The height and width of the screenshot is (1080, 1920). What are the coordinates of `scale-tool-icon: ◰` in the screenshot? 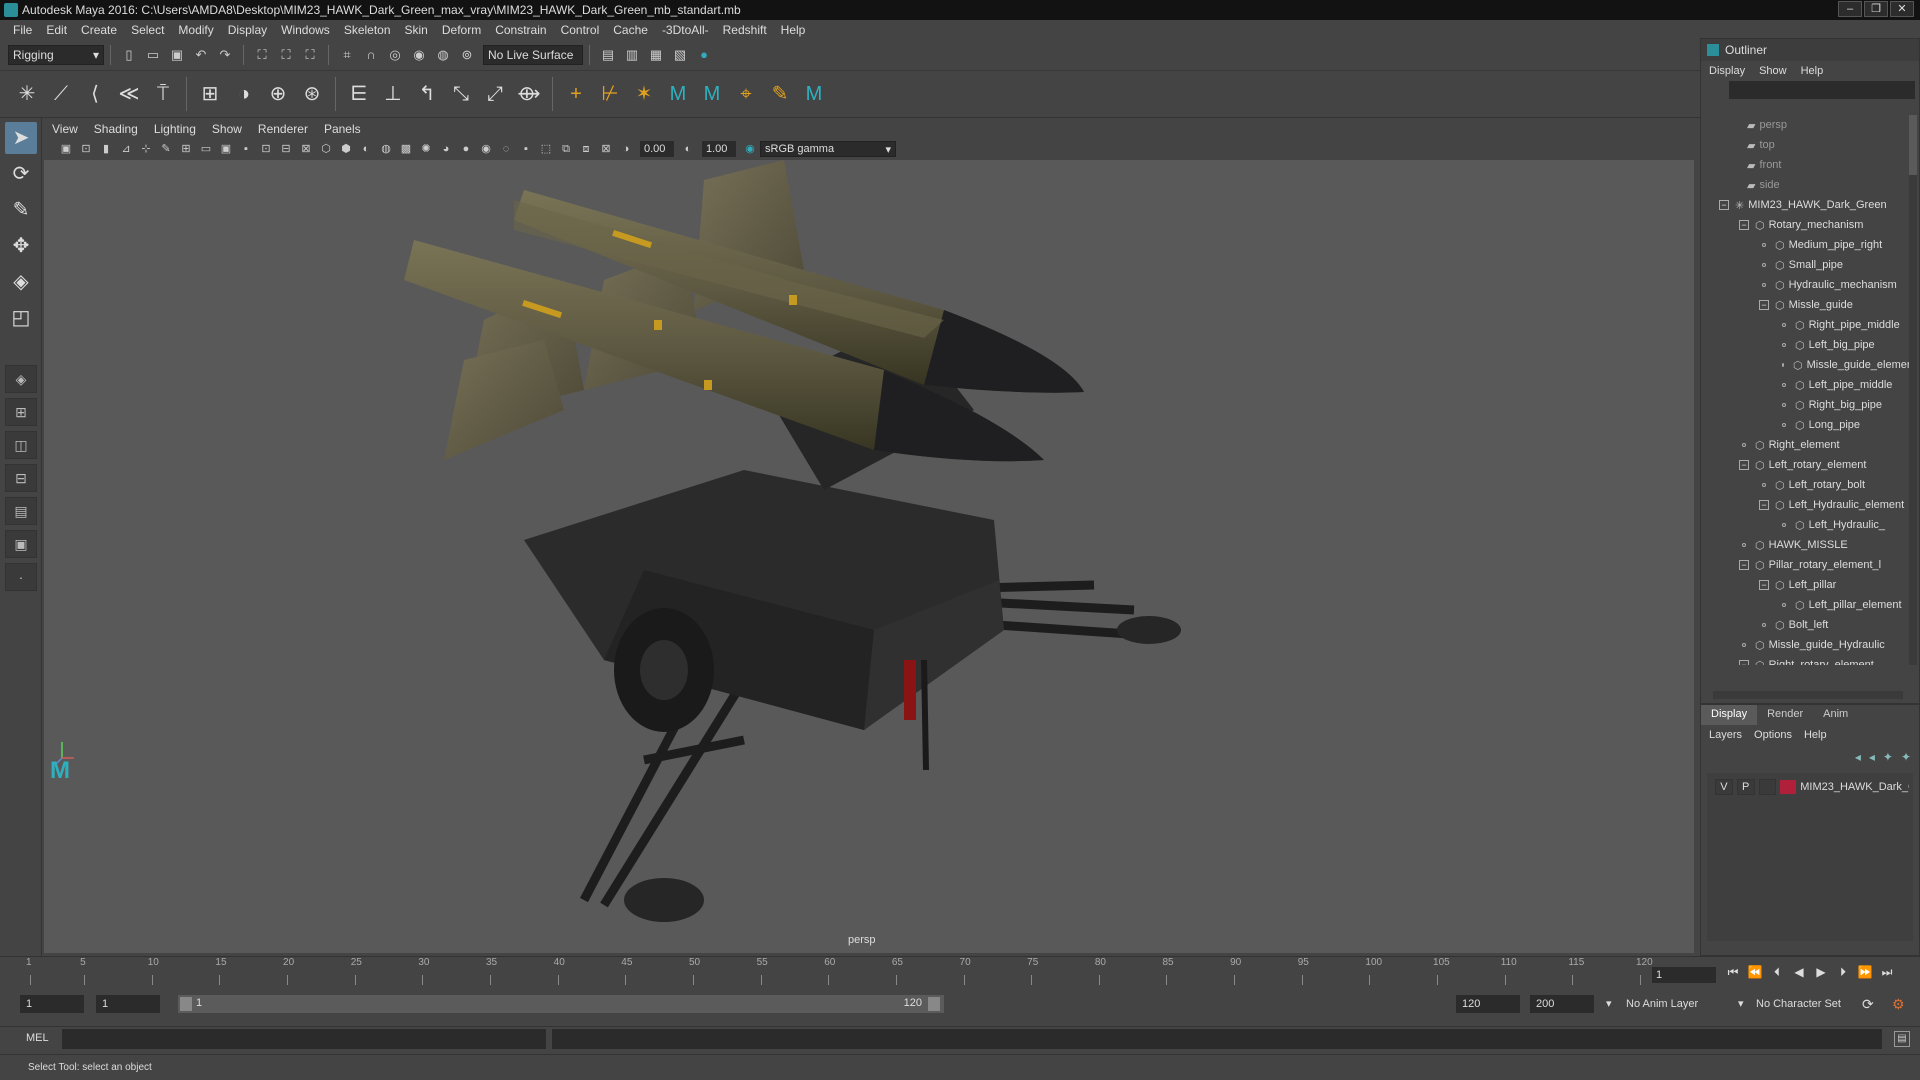 It's located at (21, 318).